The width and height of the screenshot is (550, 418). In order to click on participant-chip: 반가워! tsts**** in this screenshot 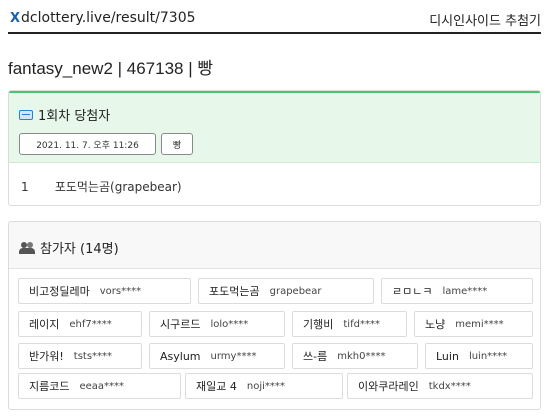, I will do `click(80, 356)`.